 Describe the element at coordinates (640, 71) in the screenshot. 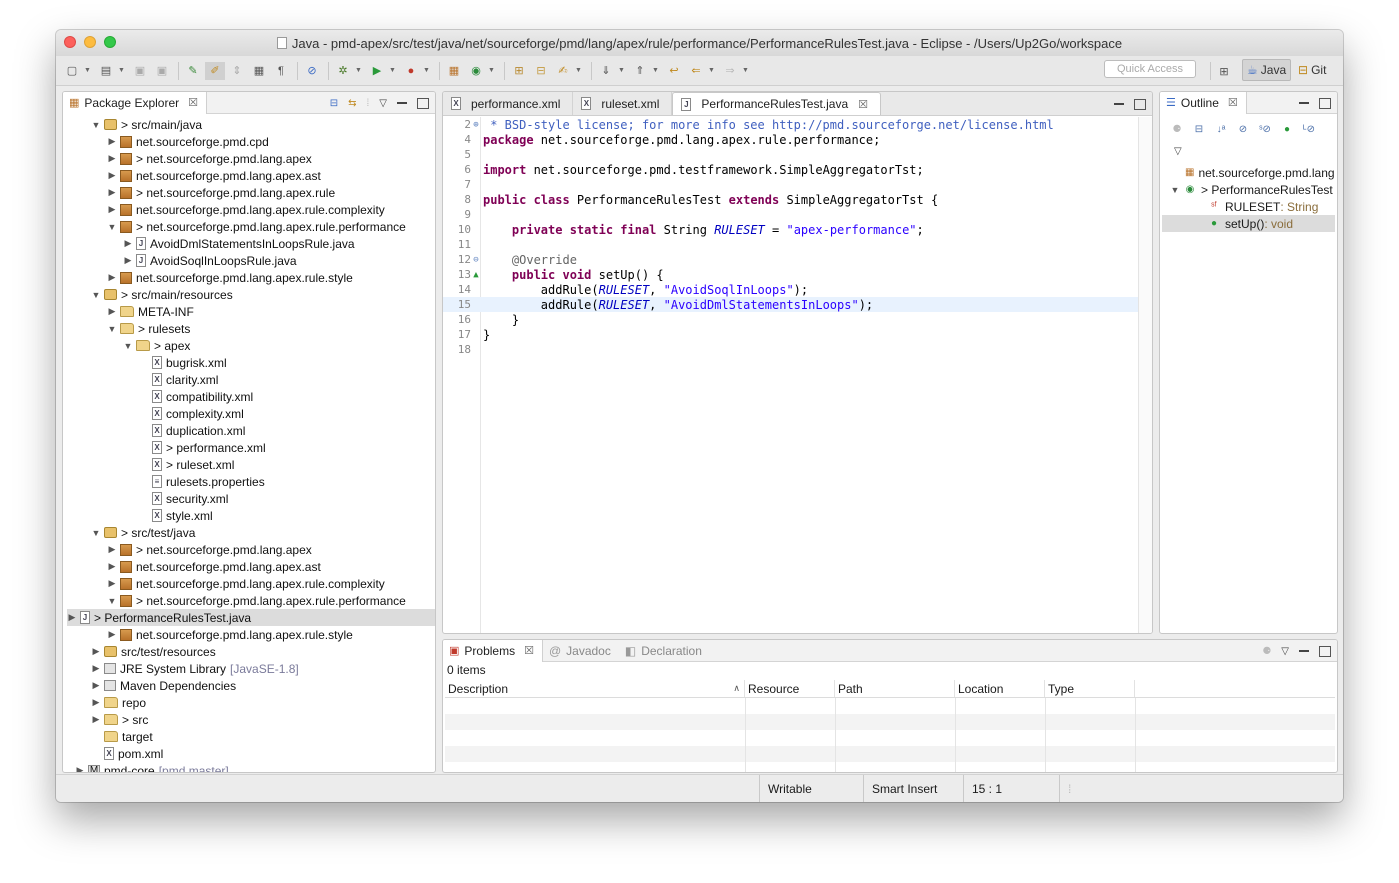

I see `previous-annotation-icon: ⇑` at that location.